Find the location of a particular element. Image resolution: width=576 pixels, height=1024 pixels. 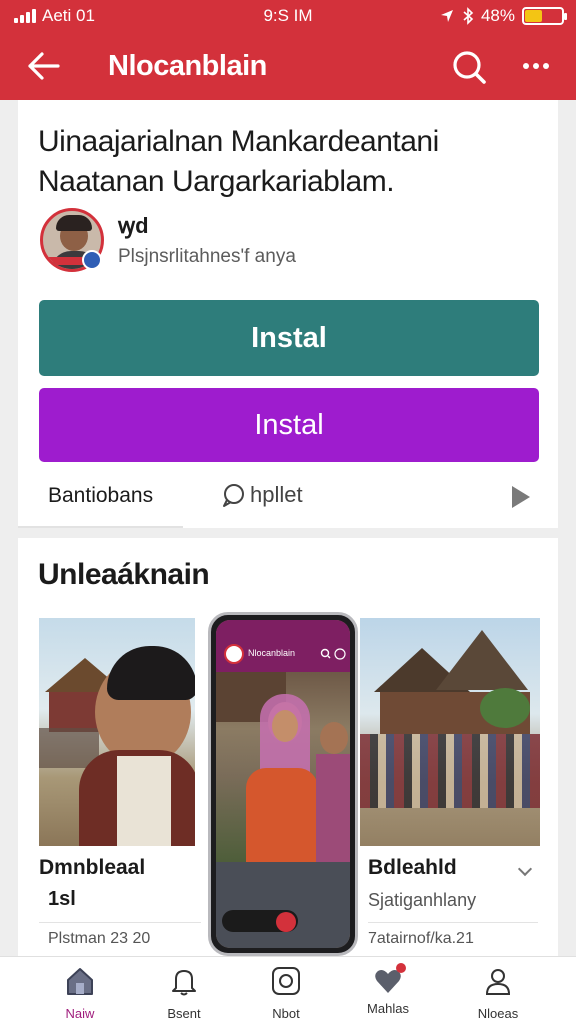

phone-app-bar: Nlocanblain is located at coordinates (283, 646).